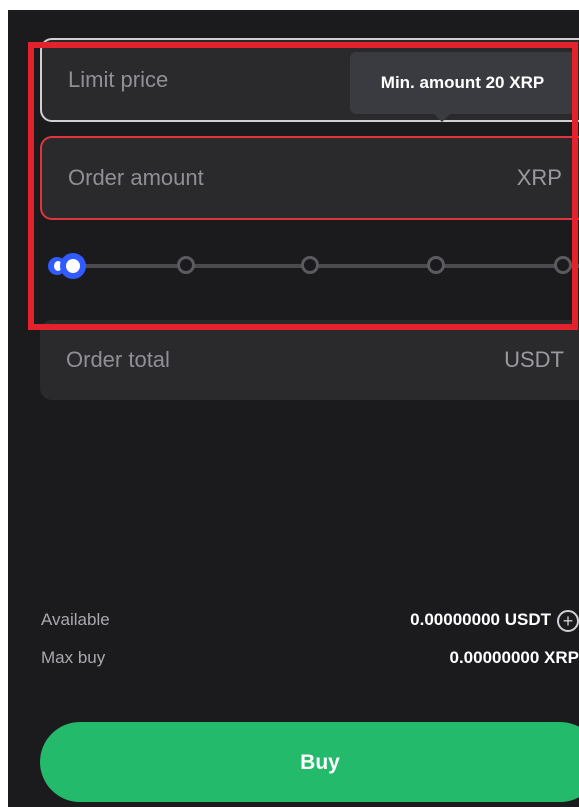  I want to click on slider-handle, so click(73, 266).